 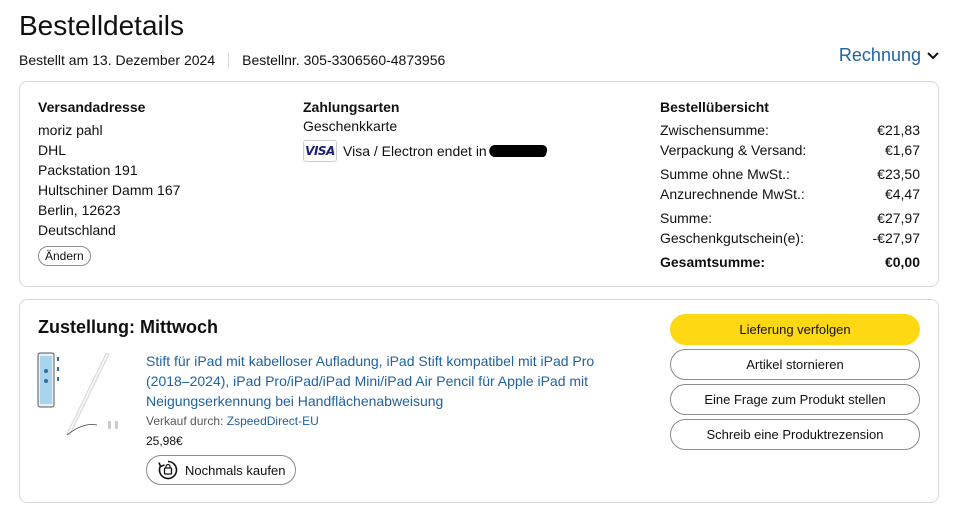 I want to click on invoice-label: Rechnung, so click(x=879, y=55).